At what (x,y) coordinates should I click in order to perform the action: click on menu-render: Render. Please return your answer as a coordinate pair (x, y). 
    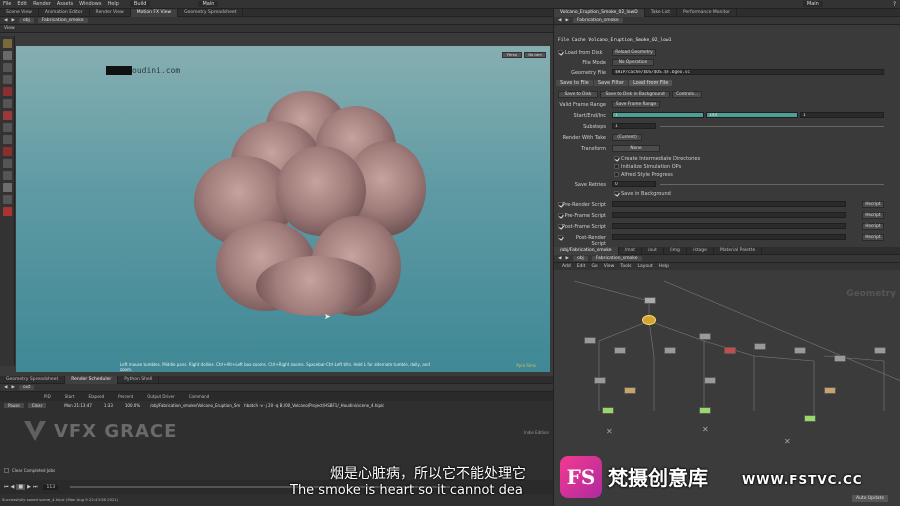
    Looking at the image, I should click on (42, 4).